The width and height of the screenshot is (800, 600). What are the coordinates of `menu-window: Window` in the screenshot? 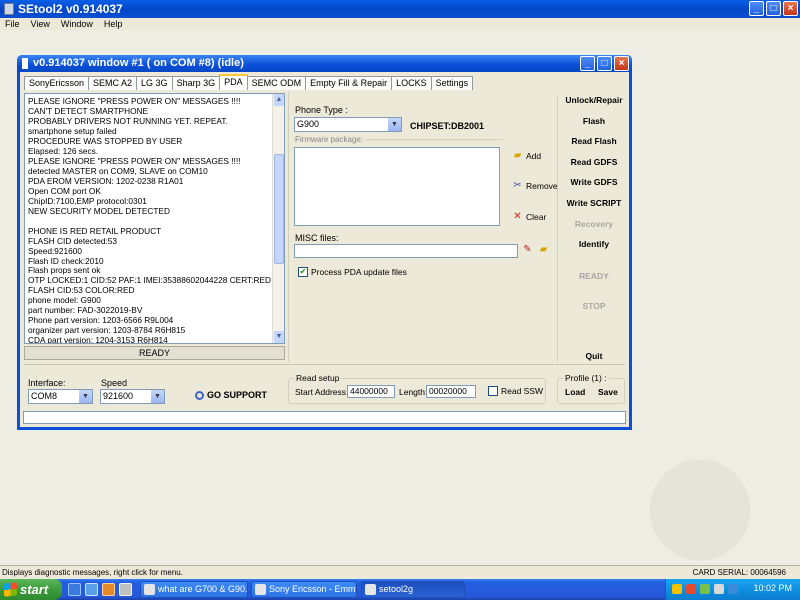 It's located at (77, 24).